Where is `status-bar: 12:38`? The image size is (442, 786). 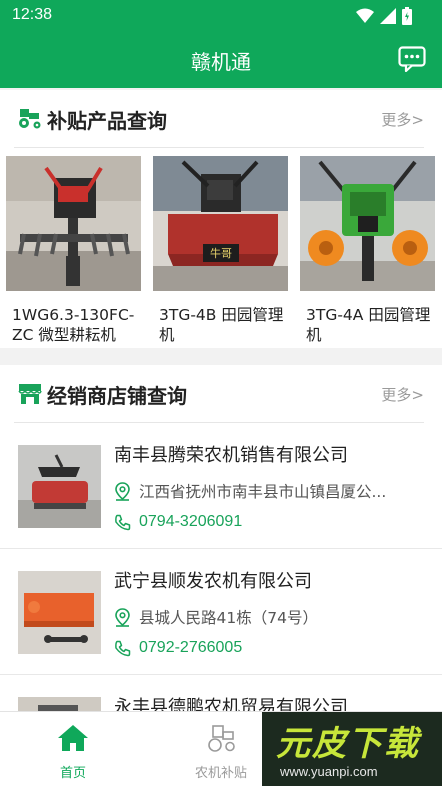
status-bar: 12:38 is located at coordinates (221, 16).